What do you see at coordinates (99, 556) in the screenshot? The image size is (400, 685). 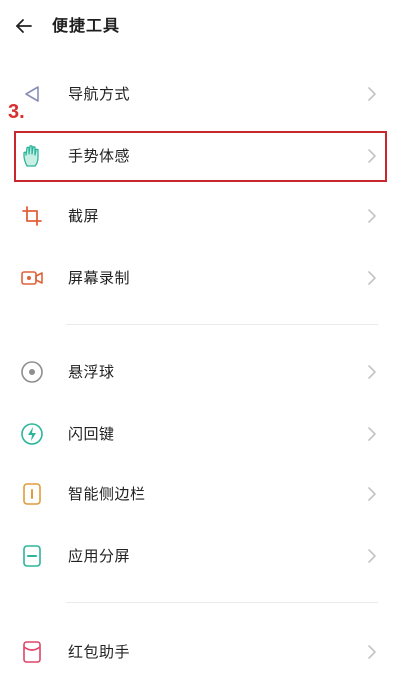 I see `list-item-label: 应用分屏` at bounding box center [99, 556].